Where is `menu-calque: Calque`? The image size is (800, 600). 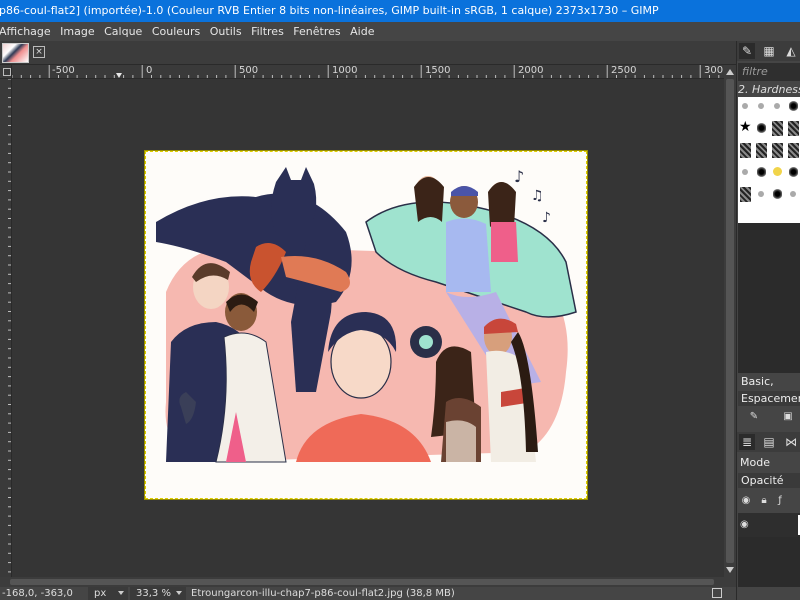
menu-calque: Calque is located at coordinates (123, 31).